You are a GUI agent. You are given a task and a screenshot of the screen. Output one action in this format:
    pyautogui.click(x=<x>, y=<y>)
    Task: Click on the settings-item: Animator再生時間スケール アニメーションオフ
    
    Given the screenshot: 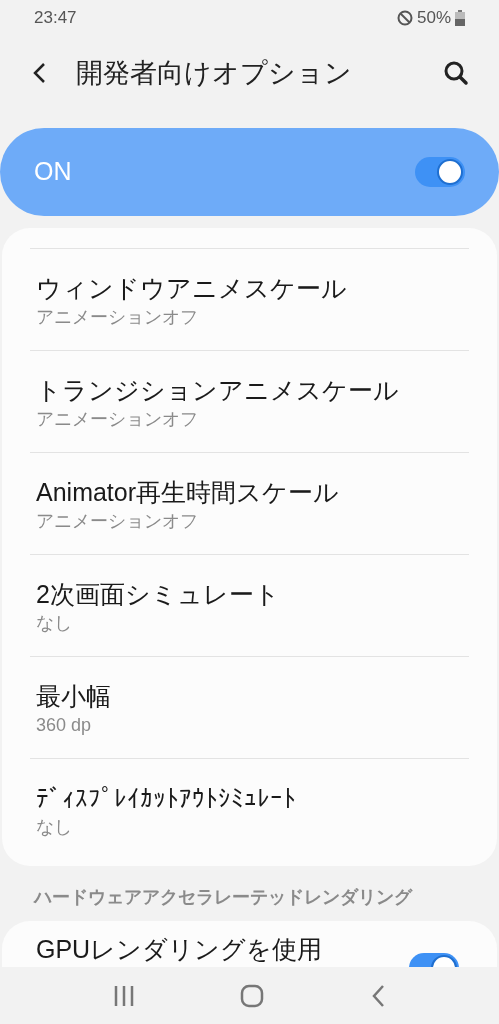 What is the action you would take?
    pyautogui.click(x=249, y=503)
    